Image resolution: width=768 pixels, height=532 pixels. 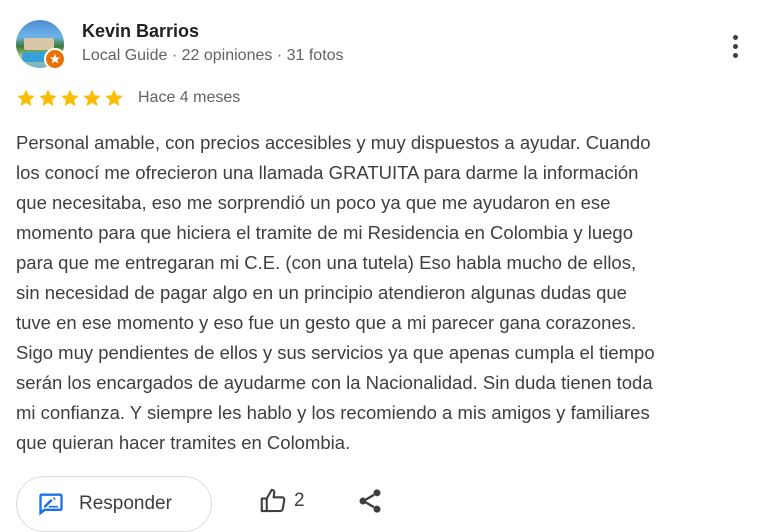 I want to click on local-guide-label: Local Guide, so click(x=125, y=55).